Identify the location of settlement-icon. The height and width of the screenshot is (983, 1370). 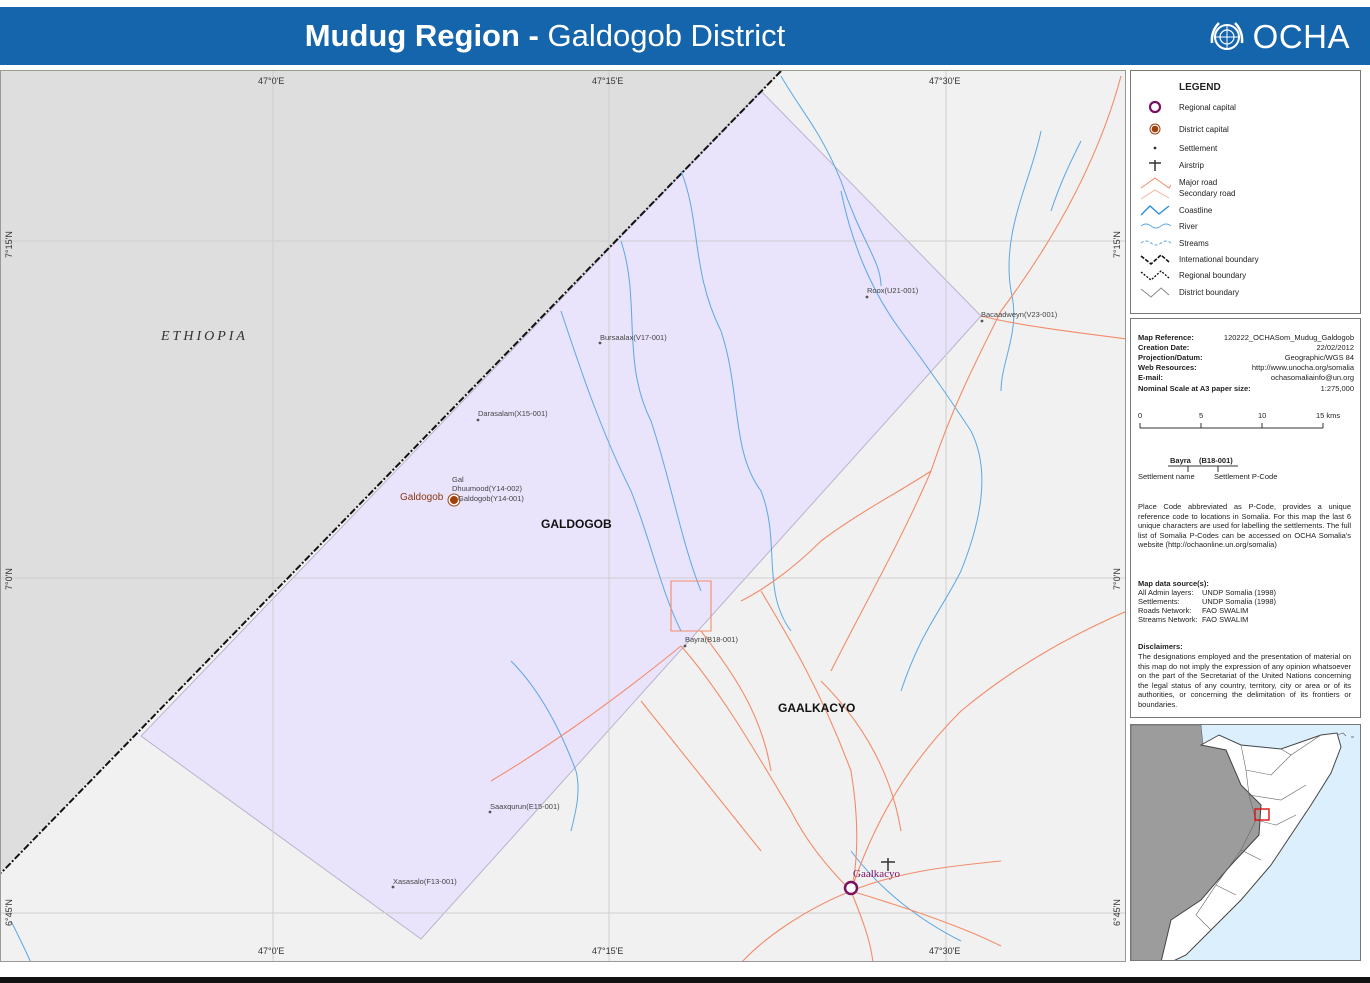
(1155, 148).